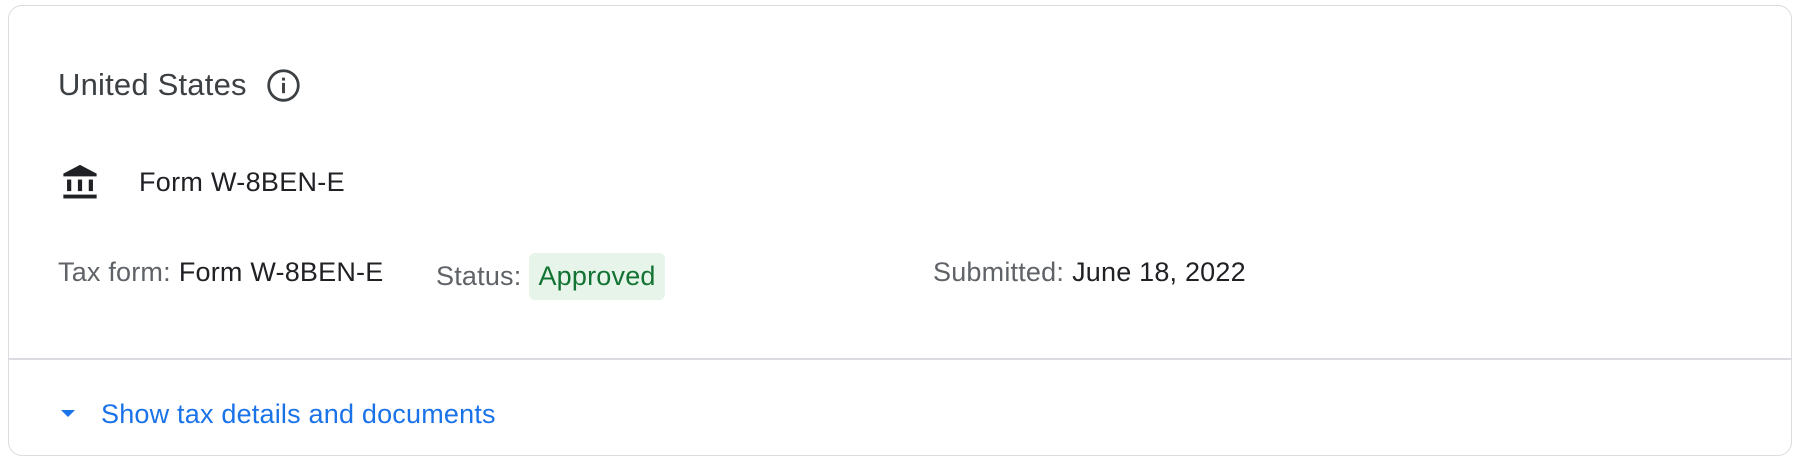  I want to click on caret-down-icon, so click(68, 414).